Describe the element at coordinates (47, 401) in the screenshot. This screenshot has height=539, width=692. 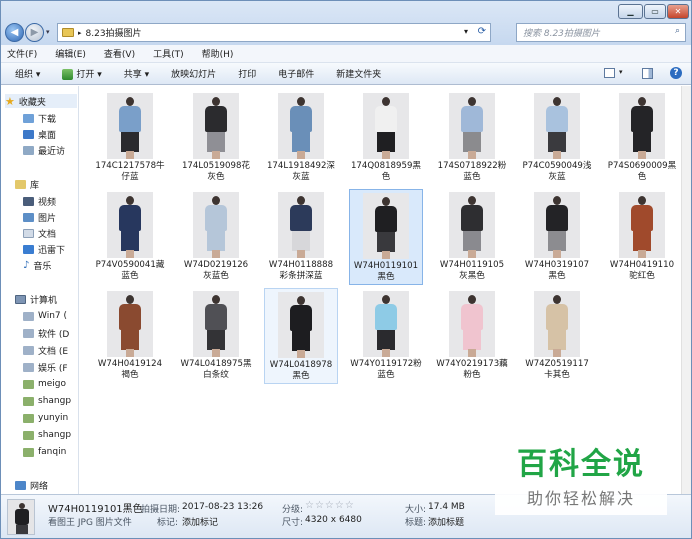
I see `nav-drive-shangp1: shangp` at that location.